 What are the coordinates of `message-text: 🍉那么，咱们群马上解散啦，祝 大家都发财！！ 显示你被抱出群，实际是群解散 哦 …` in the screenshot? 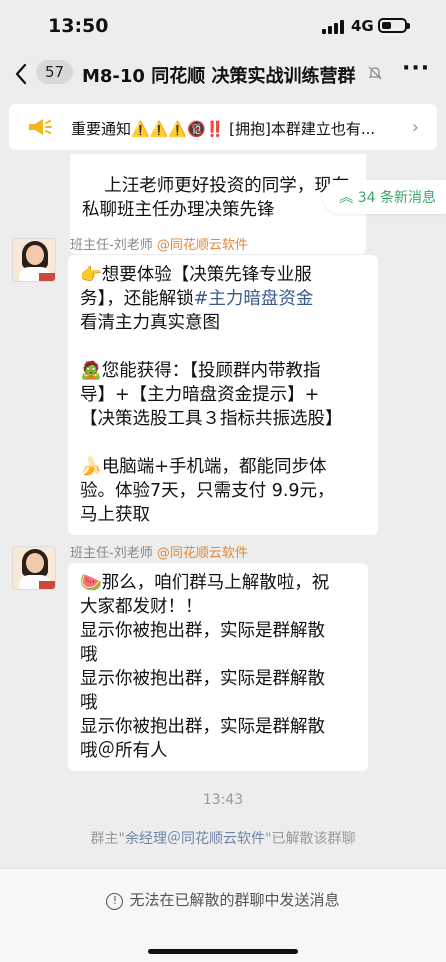 It's located at (205, 667).